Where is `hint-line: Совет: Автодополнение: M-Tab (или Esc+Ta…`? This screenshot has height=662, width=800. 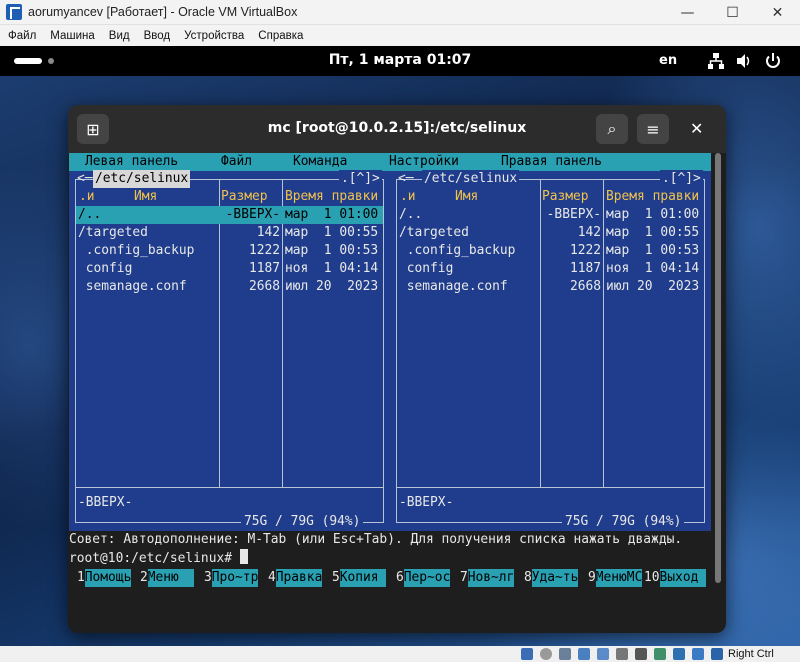 hint-line: Совет: Автодополнение: M-Tab (или Esc+Ta… is located at coordinates (391, 540).